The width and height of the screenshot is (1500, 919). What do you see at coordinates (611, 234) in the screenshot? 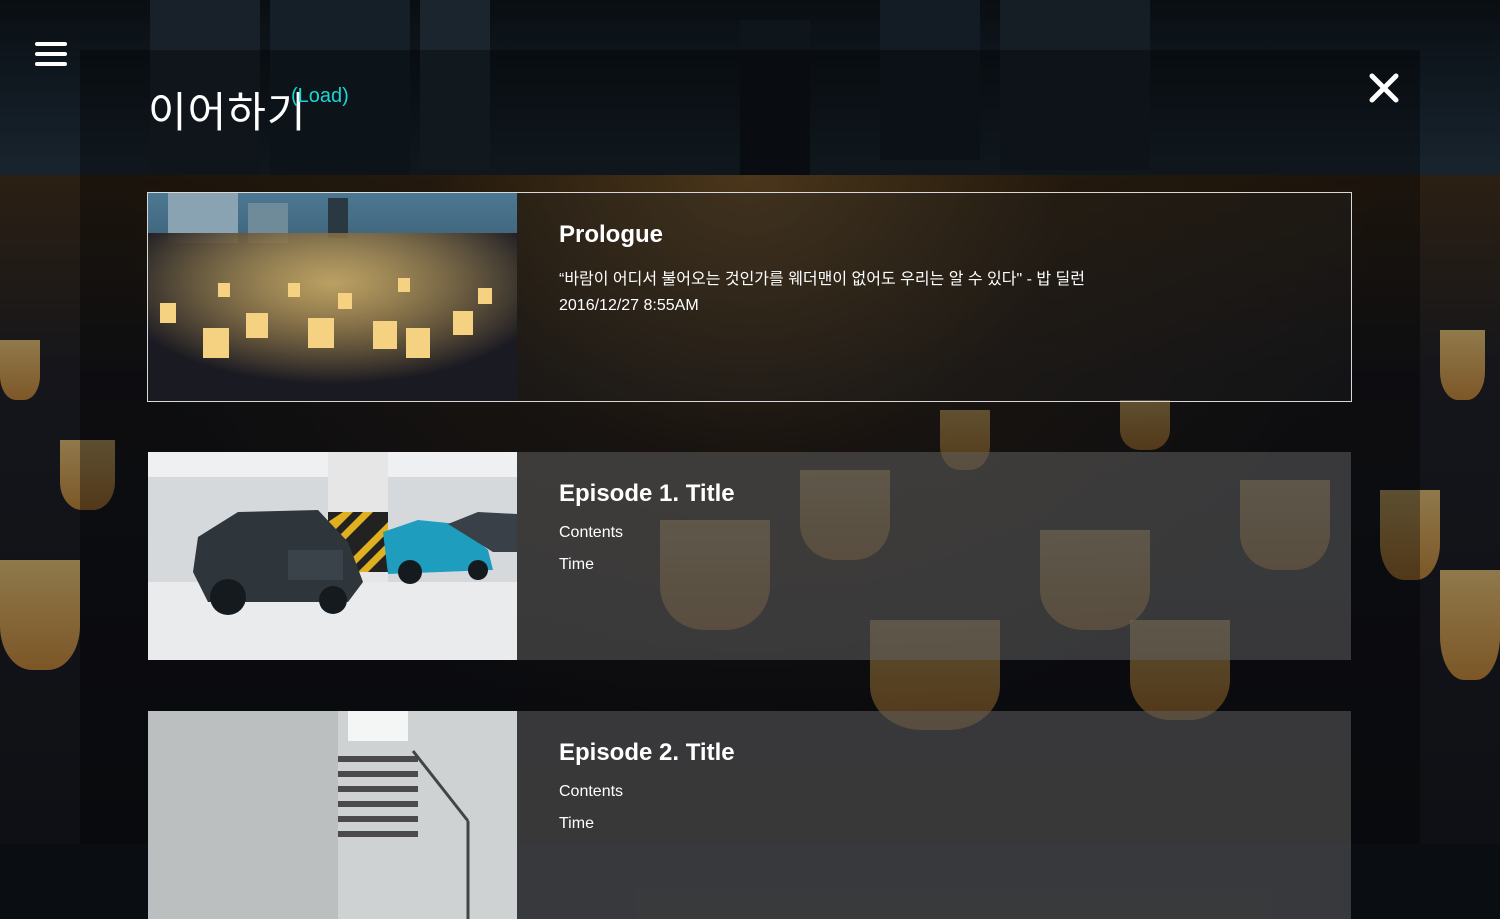
I see `slot-title: Prologue` at bounding box center [611, 234].